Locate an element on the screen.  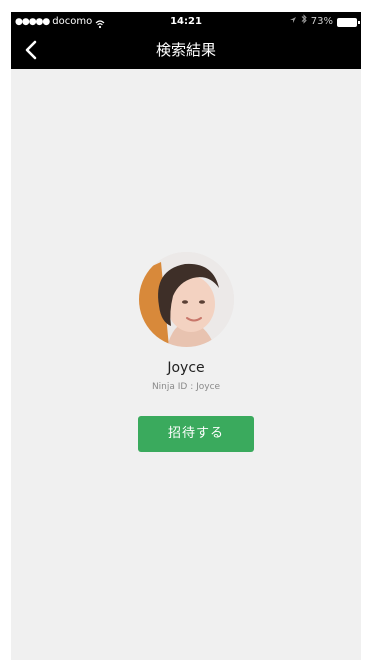
battery-percent: 73% is located at coordinates (321, 21).